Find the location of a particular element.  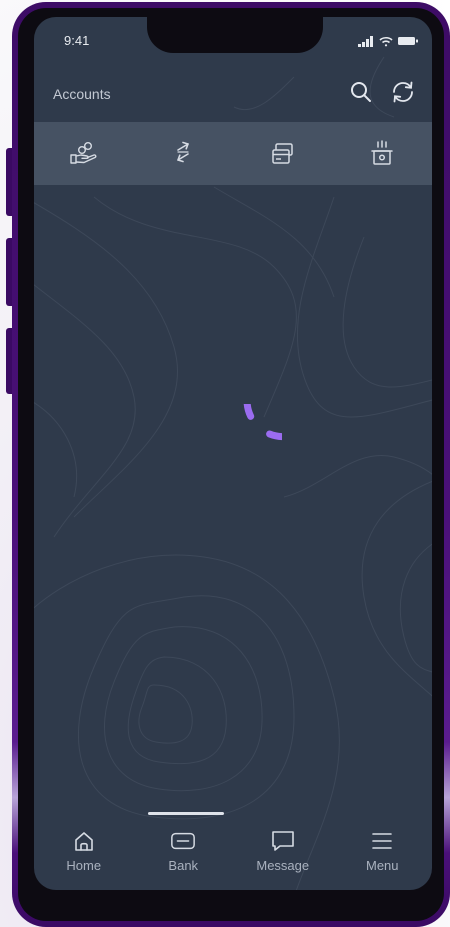

tab-menu: Menu is located at coordinates (382, 857).